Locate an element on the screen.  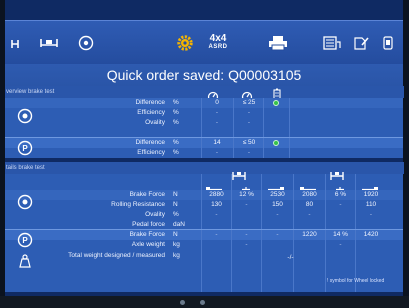
toolbar: 4x4 ASRD is located at coordinates (204, 43).